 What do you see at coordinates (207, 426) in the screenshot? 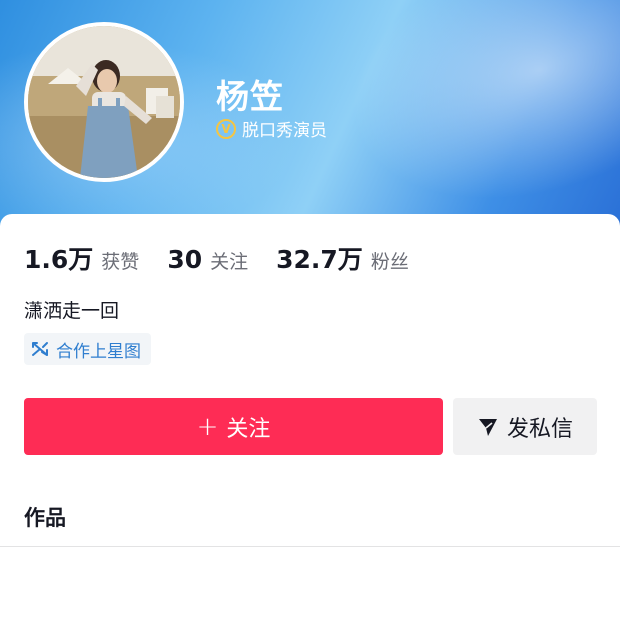
I see `plus-icon: +` at bounding box center [207, 426].